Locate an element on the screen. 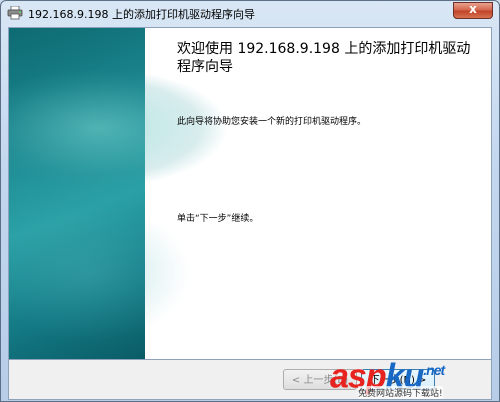 The width and height of the screenshot is (500, 402). window-title: 192.168.9.198 上的添加打印机驱动程序向导 is located at coordinates (141, 14).